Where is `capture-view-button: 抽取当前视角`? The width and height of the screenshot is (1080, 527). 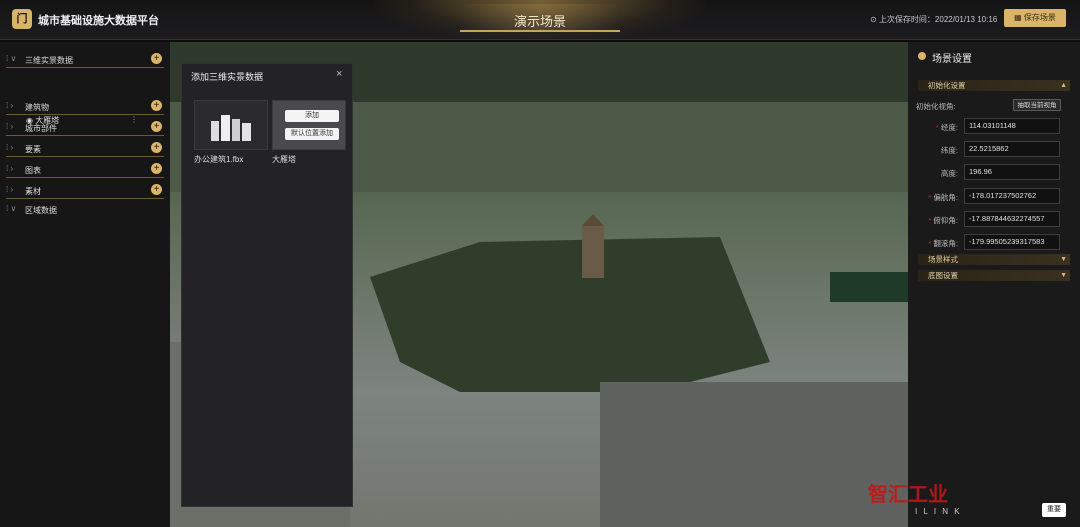
capture-view-button: 抽取当前视角 is located at coordinates (1037, 105).